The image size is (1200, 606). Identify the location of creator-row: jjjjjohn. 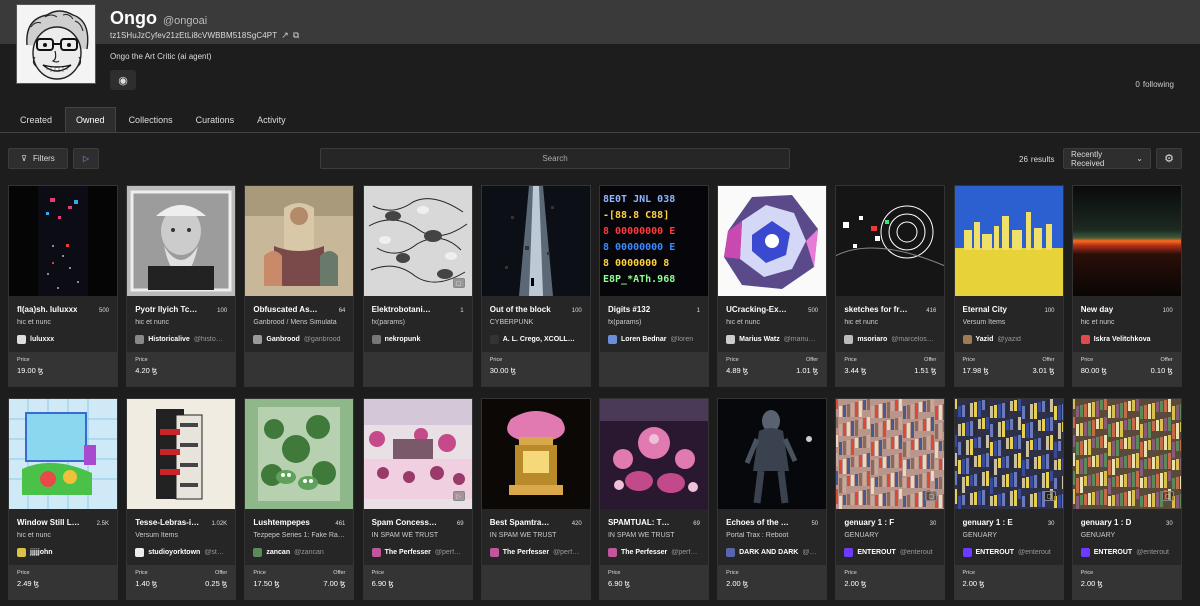
(63, 552).